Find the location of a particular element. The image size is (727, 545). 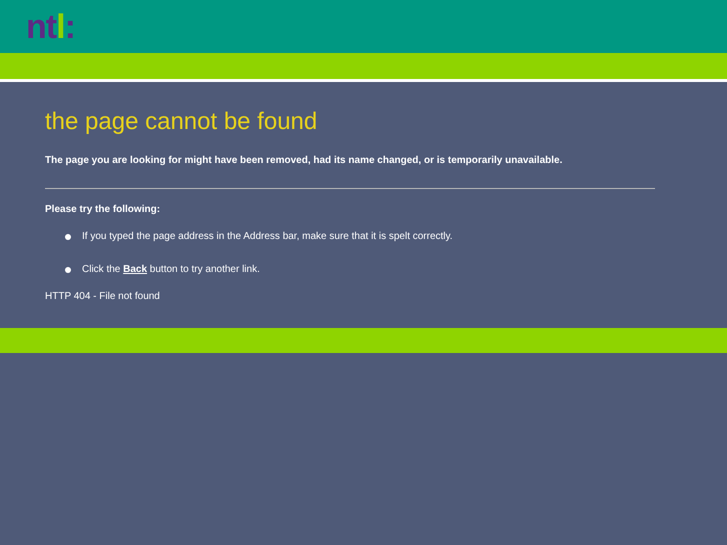

back-link: Back is located at coordinates (135, 269).